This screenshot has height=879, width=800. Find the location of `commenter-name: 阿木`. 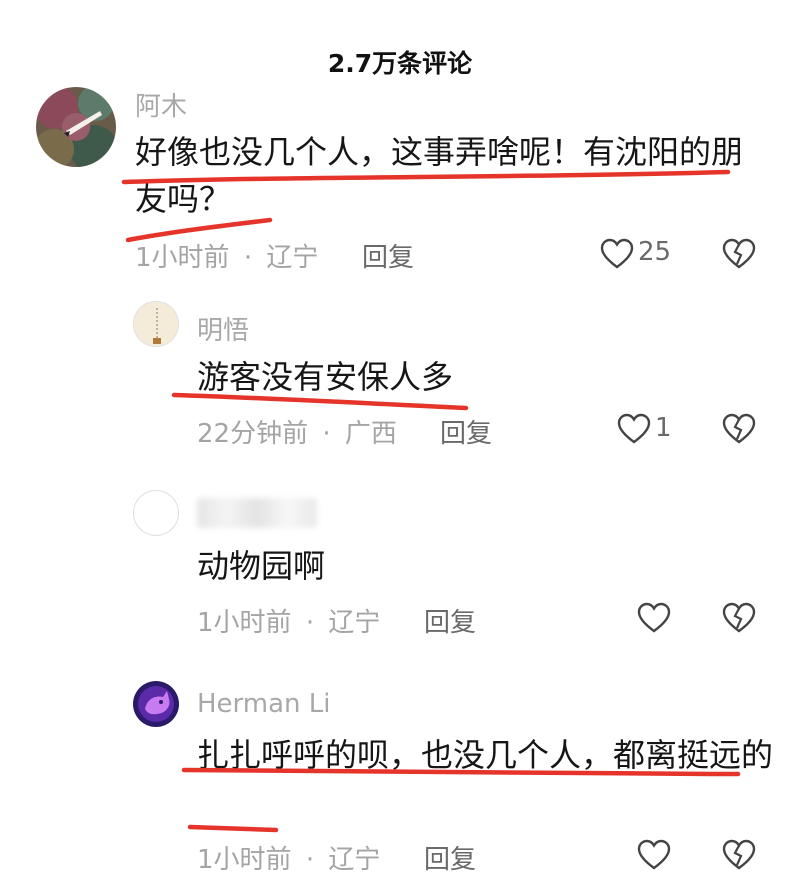

commenter-name: 阿木 is located at coordinates (161, 104).